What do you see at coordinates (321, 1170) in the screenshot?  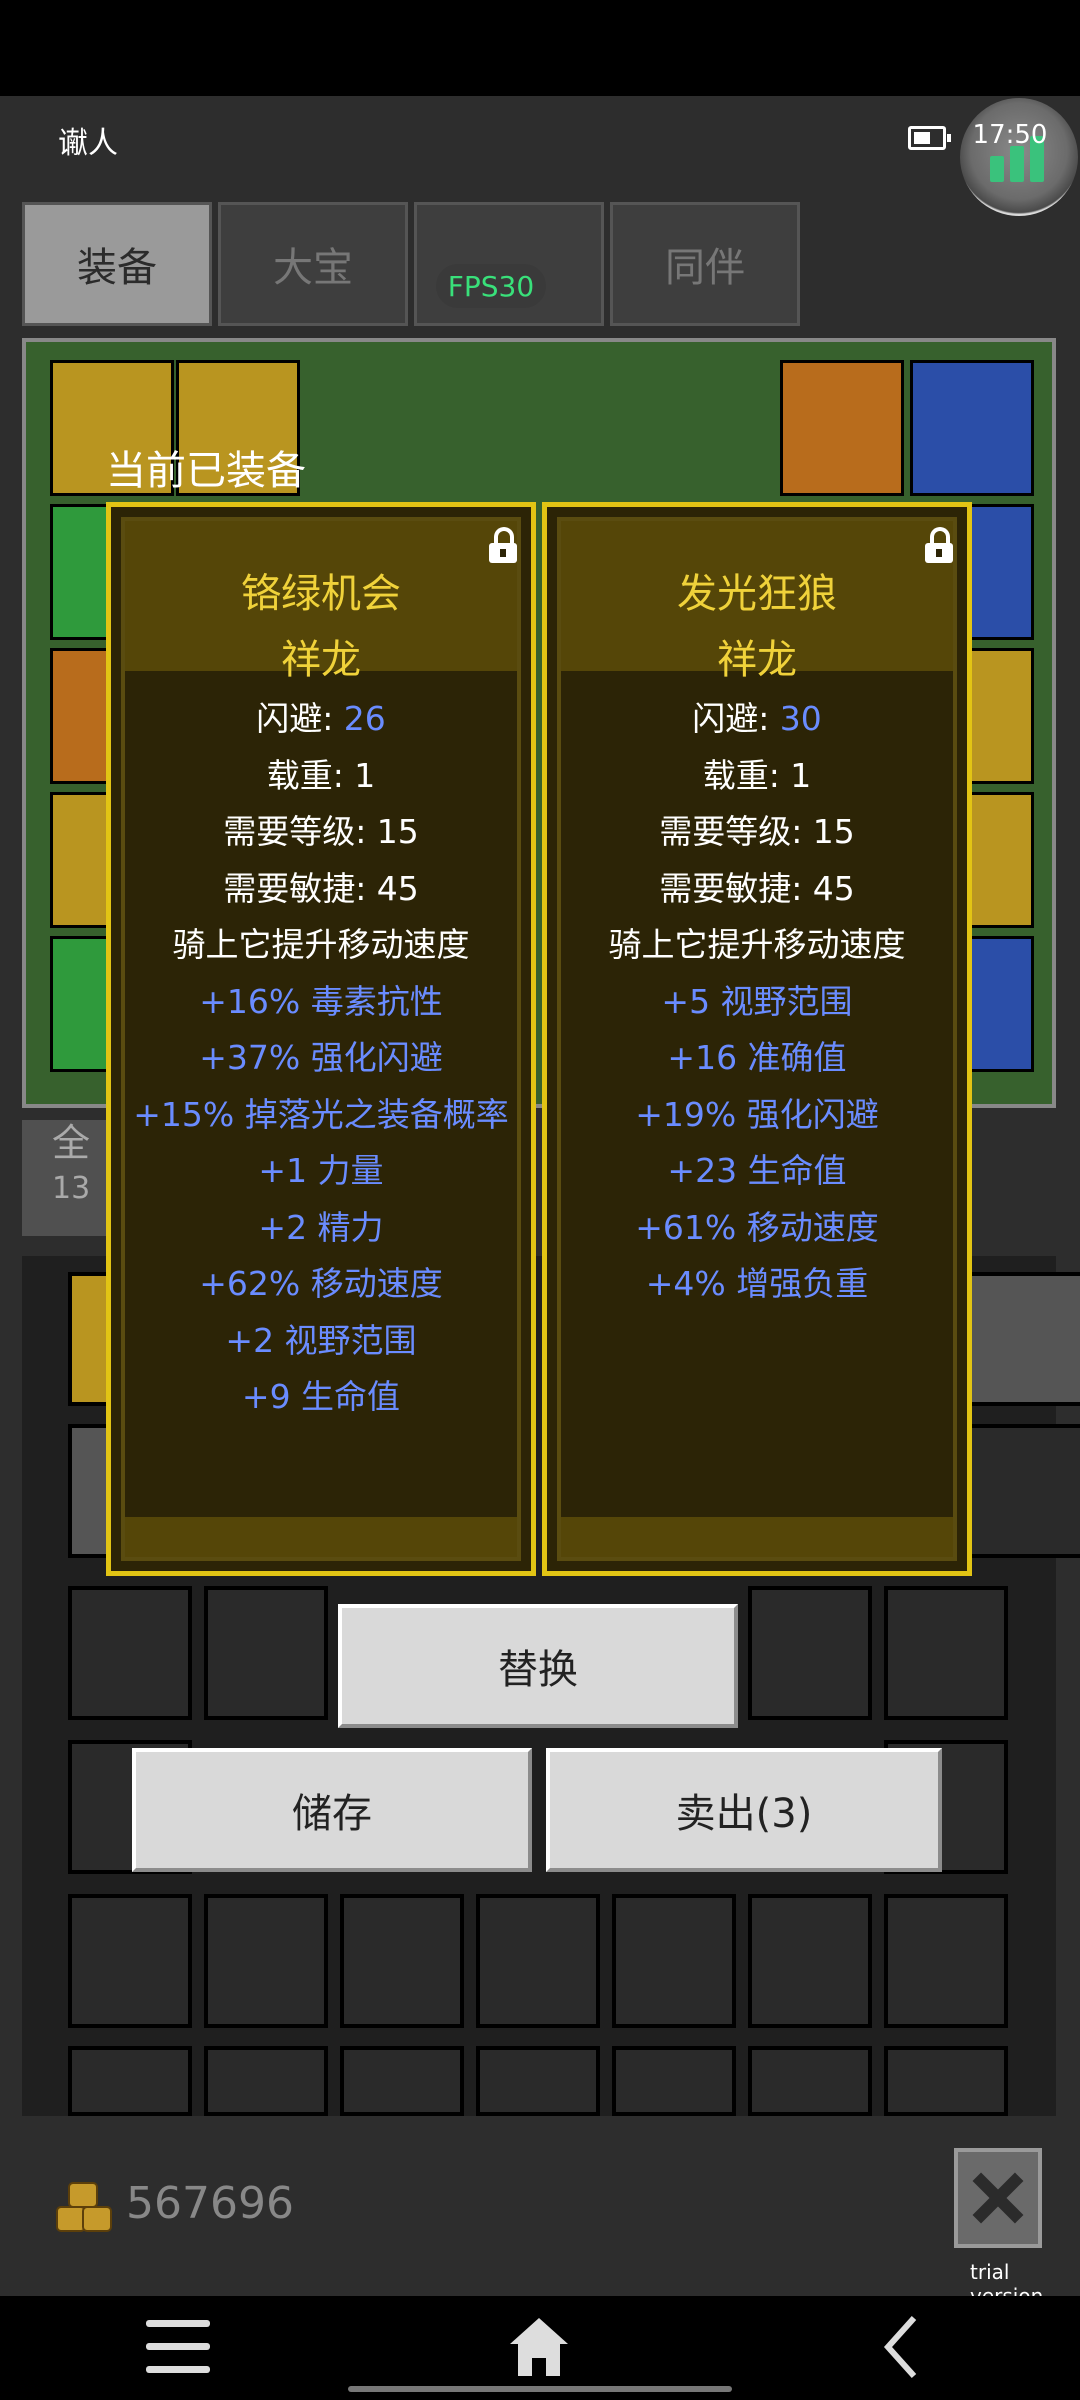 I see `bonus-line: +1 力量` at bounding box center [321, 1170].